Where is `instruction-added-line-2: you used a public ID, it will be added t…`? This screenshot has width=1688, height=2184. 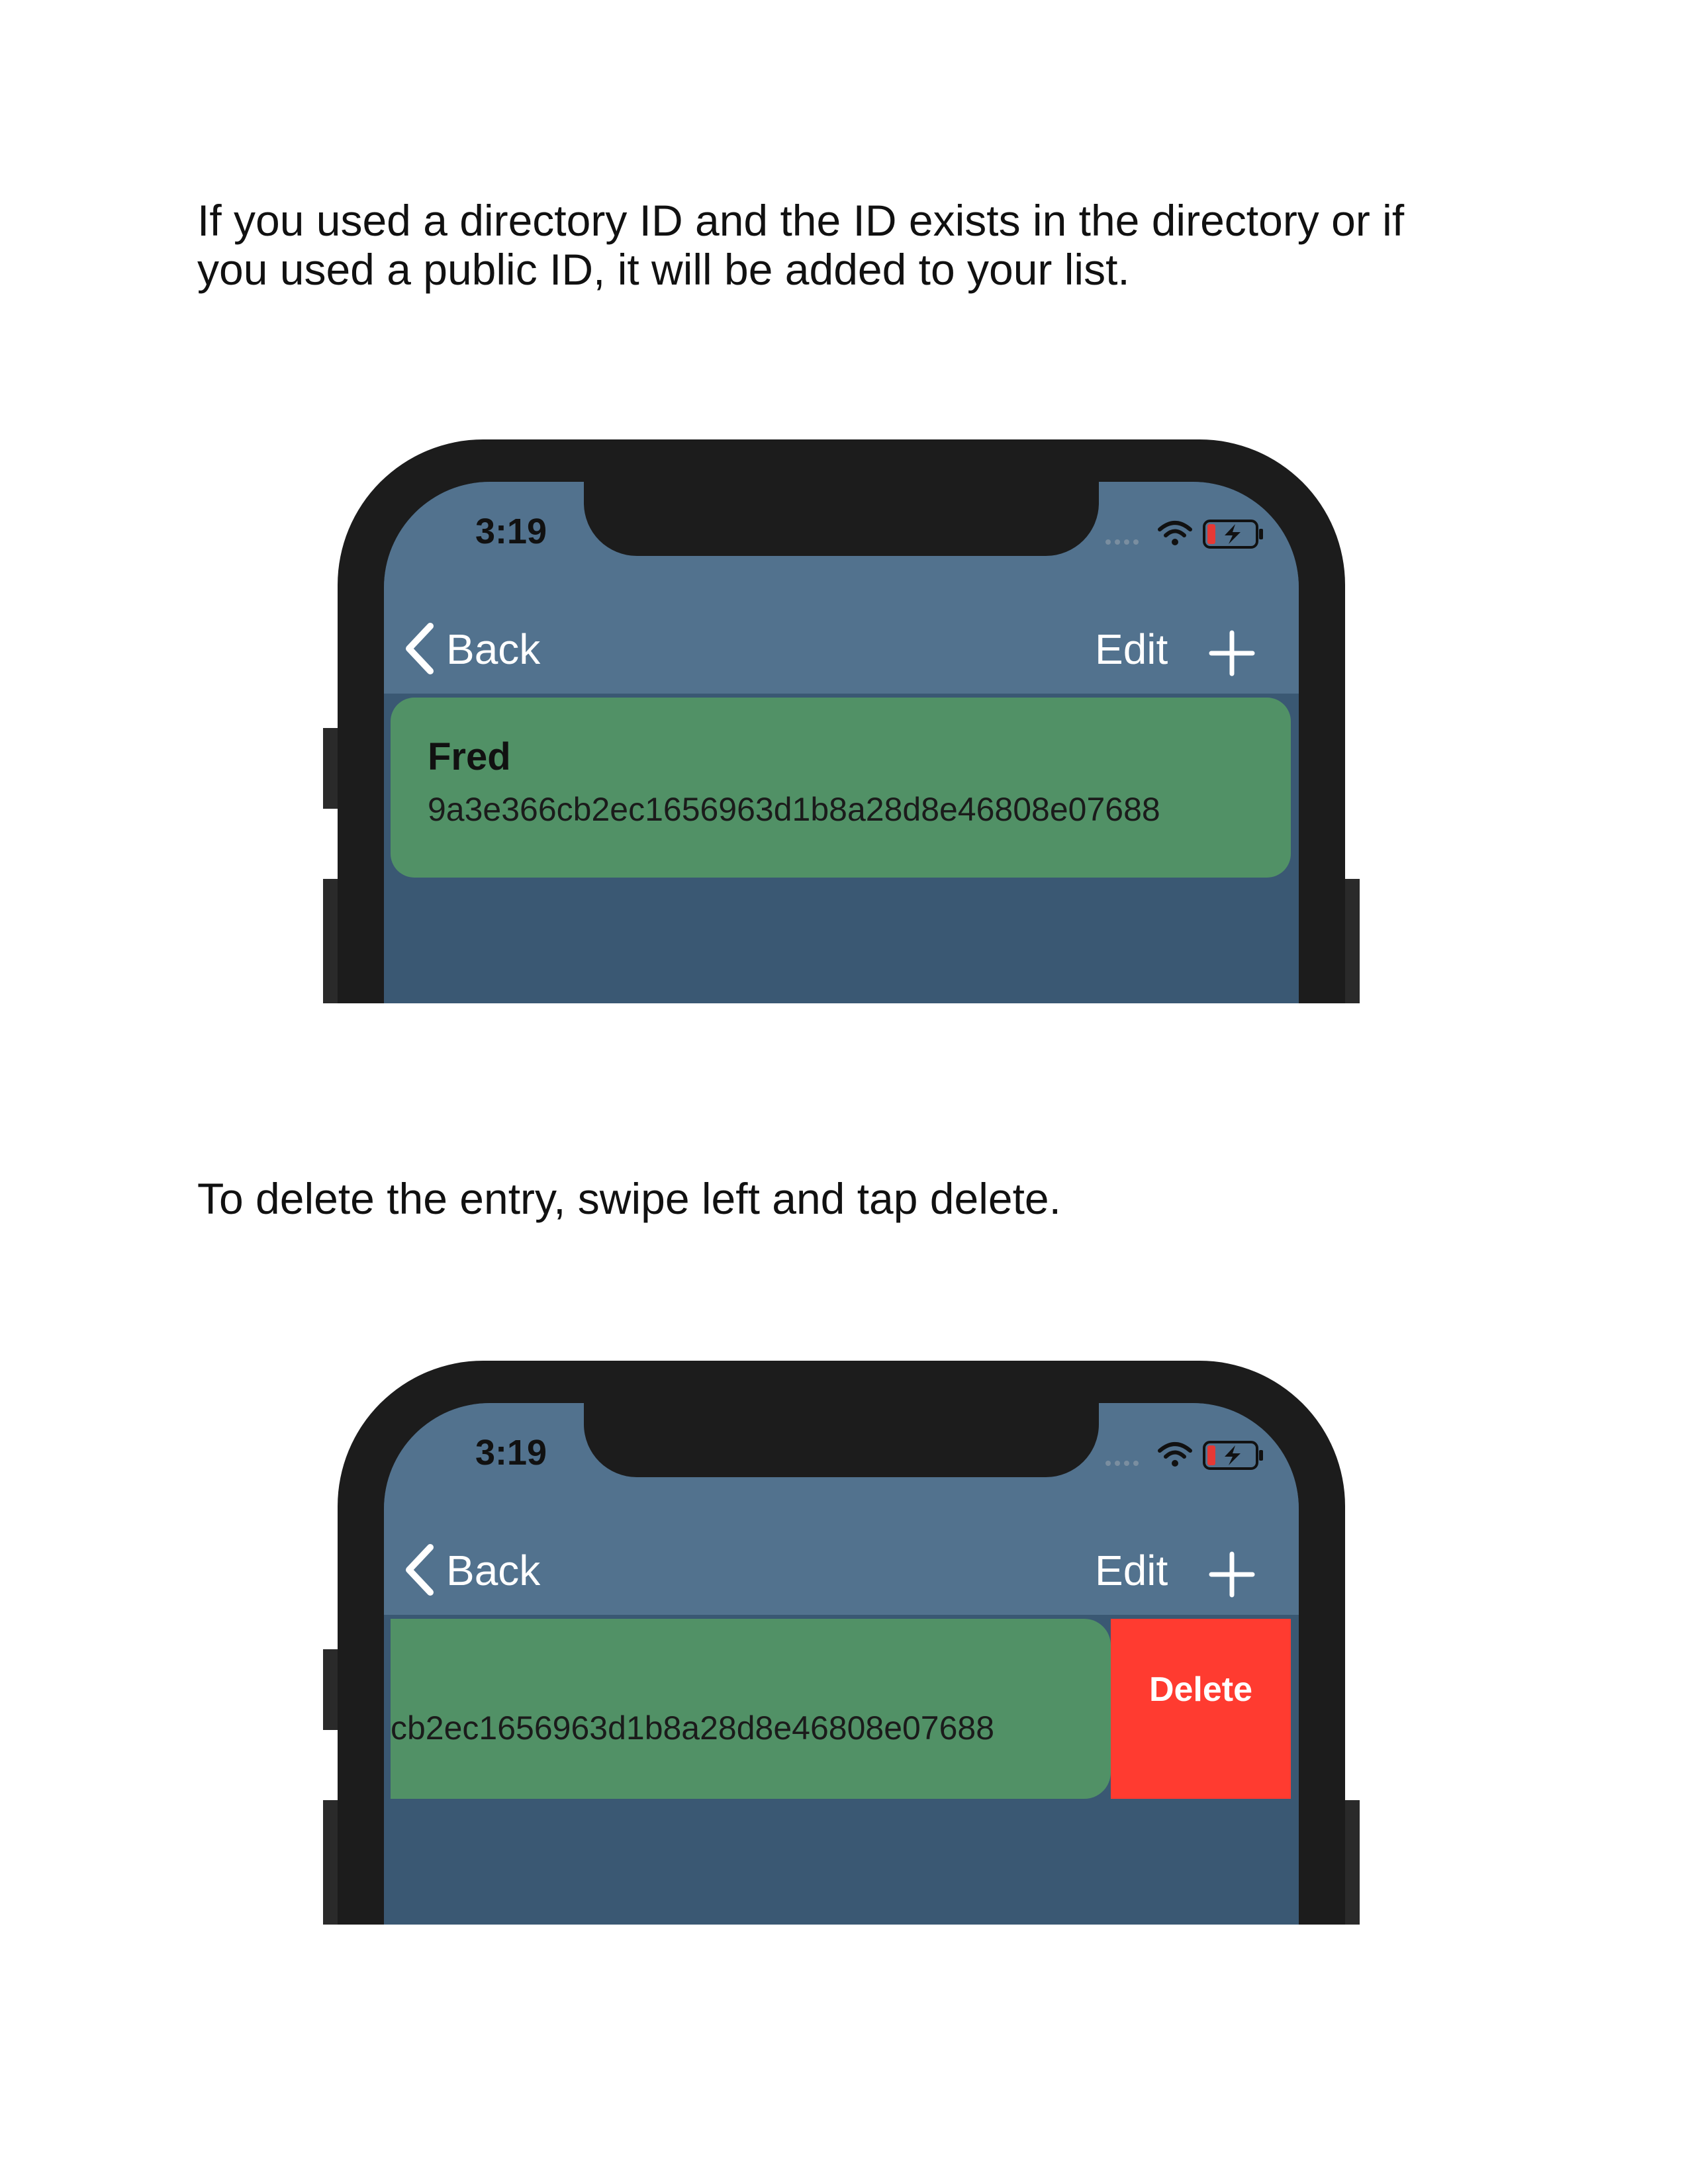 instruction-added-line-2: you used a public ID, it will be added t… is located at coordinates (663, 269).